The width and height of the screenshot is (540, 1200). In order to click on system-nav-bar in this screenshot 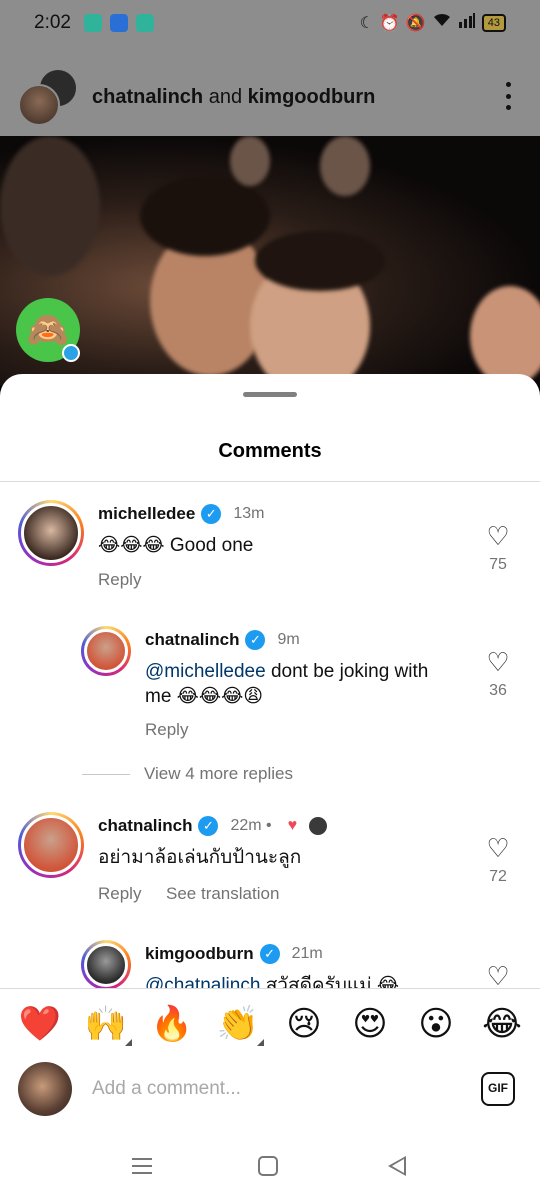, I will do `click(270, 1169)`.